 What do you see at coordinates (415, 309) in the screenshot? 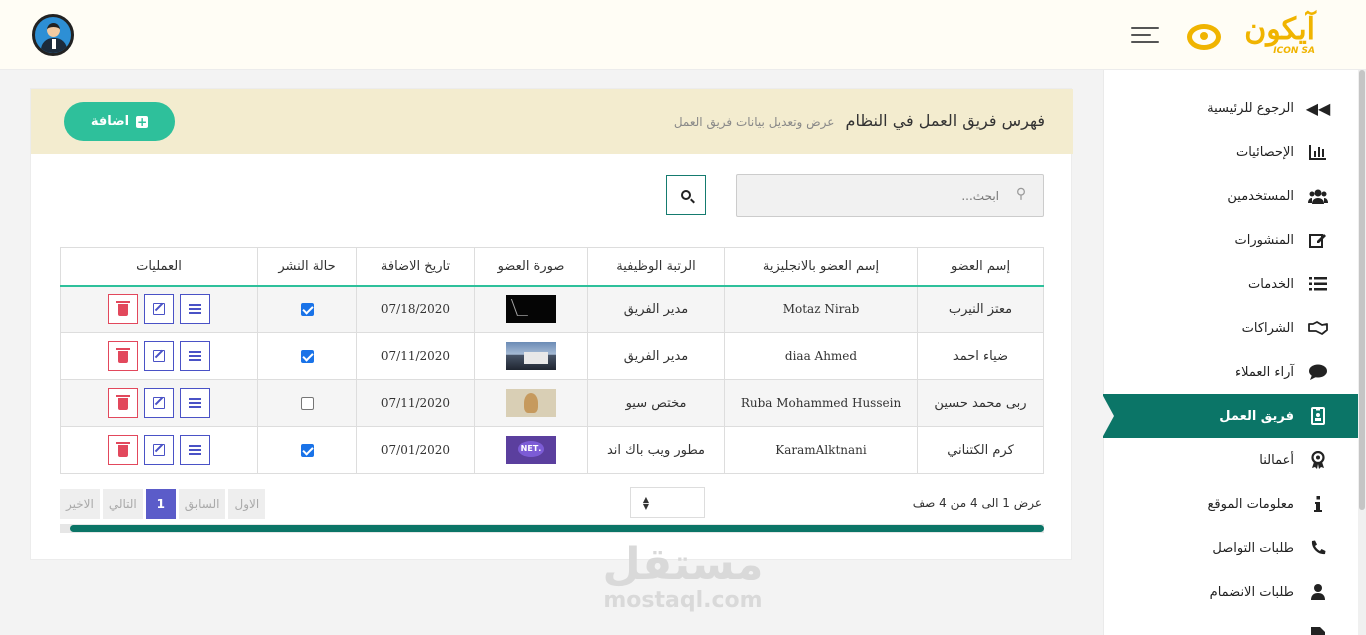
I see `date-added: 07/18/2020` at bounding box center [415, 309].